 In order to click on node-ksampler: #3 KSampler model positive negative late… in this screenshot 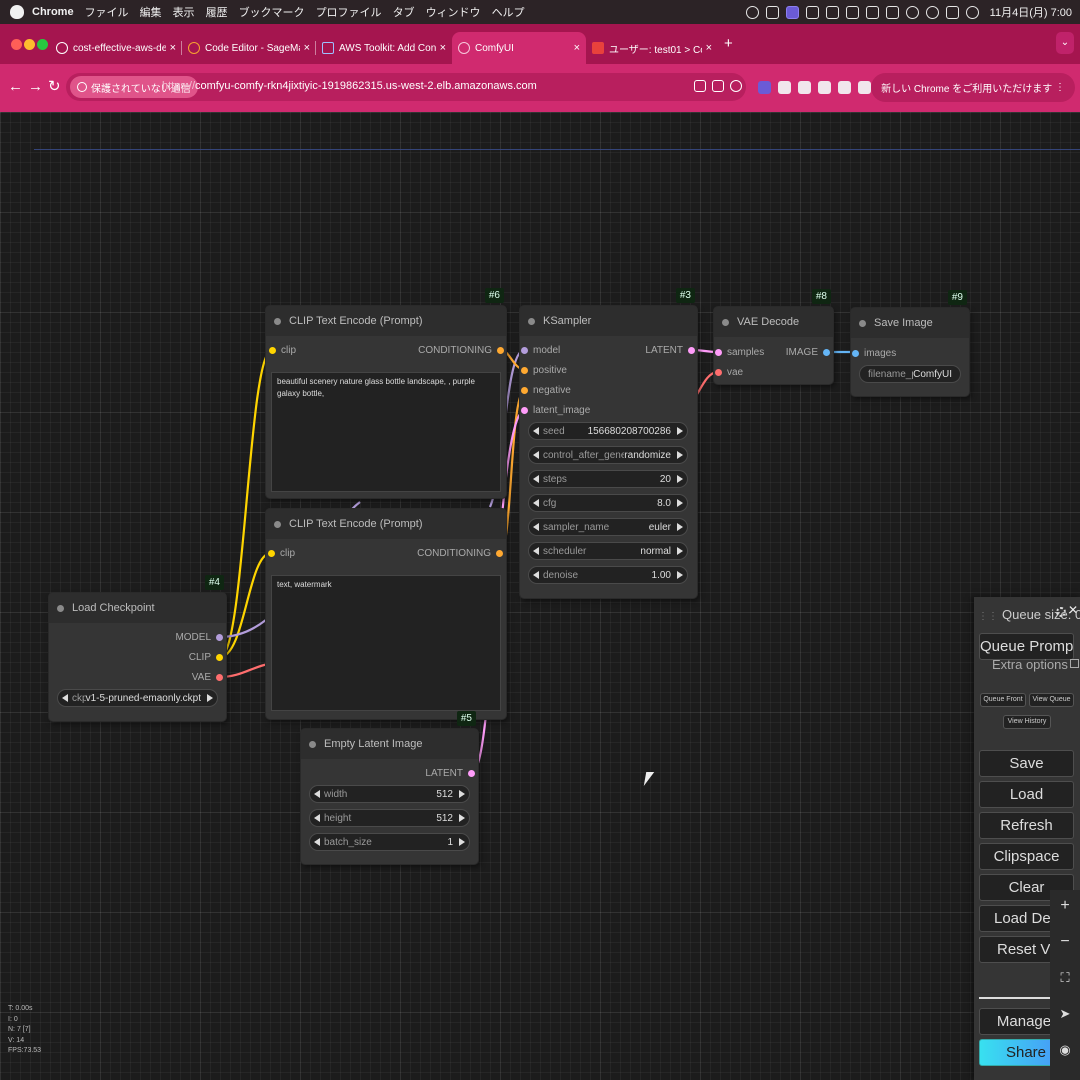, I will do `click(608, 443)`.